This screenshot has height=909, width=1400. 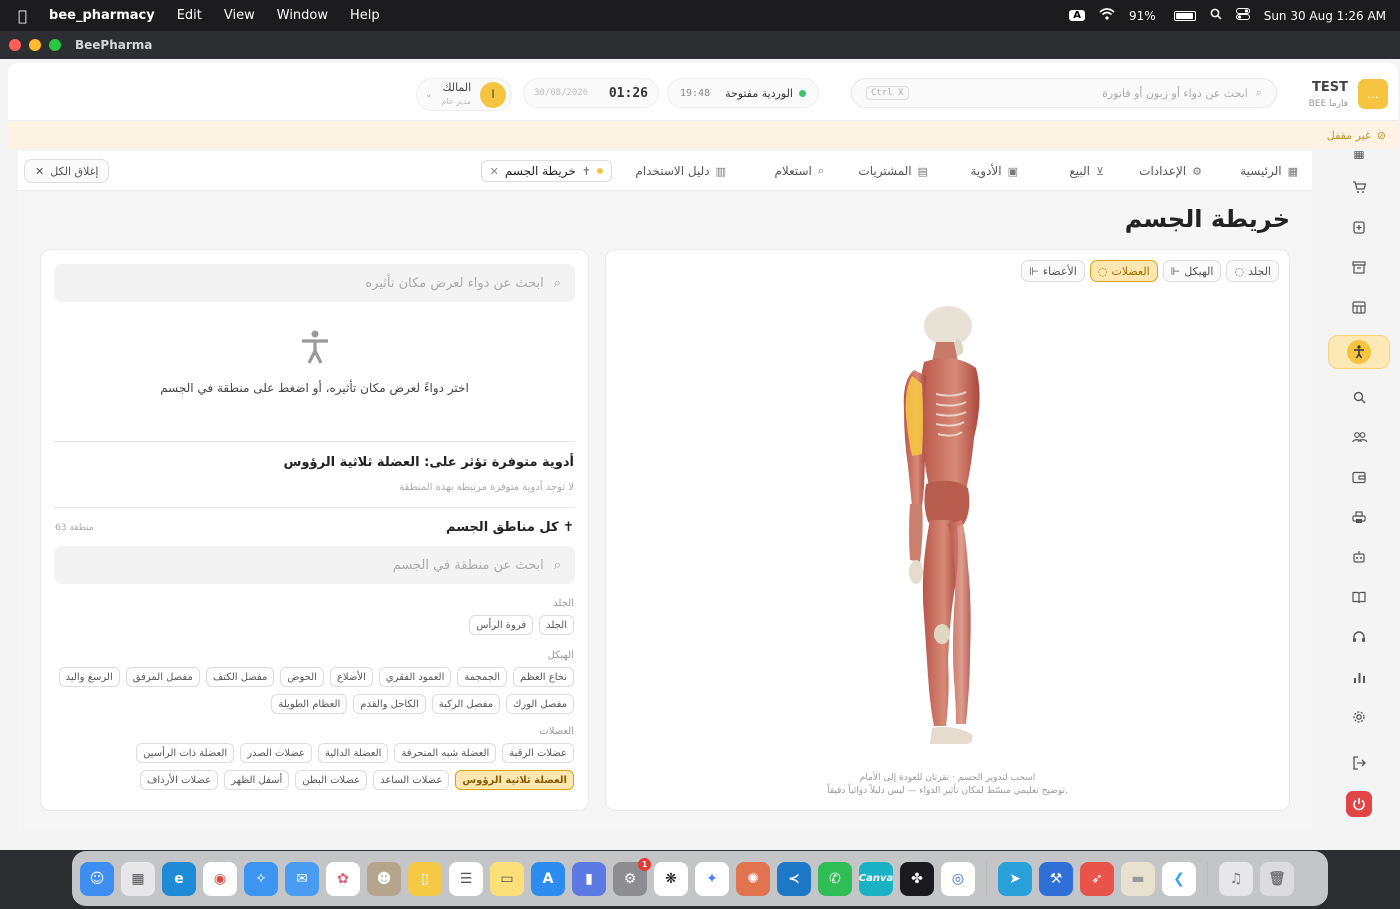 What do you see at coordinates (189, 15) in the screenshot?
I see `menu-edit: Edit` at bounding box center [189, 15].